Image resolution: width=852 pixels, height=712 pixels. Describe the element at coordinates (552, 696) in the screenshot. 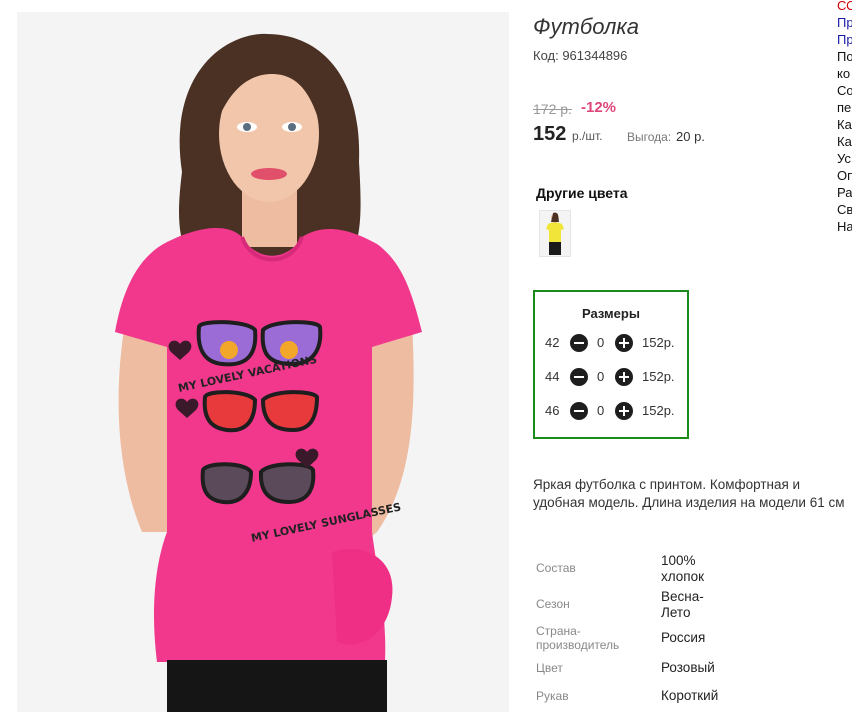

I see `spec-label: Рукав` at that location.